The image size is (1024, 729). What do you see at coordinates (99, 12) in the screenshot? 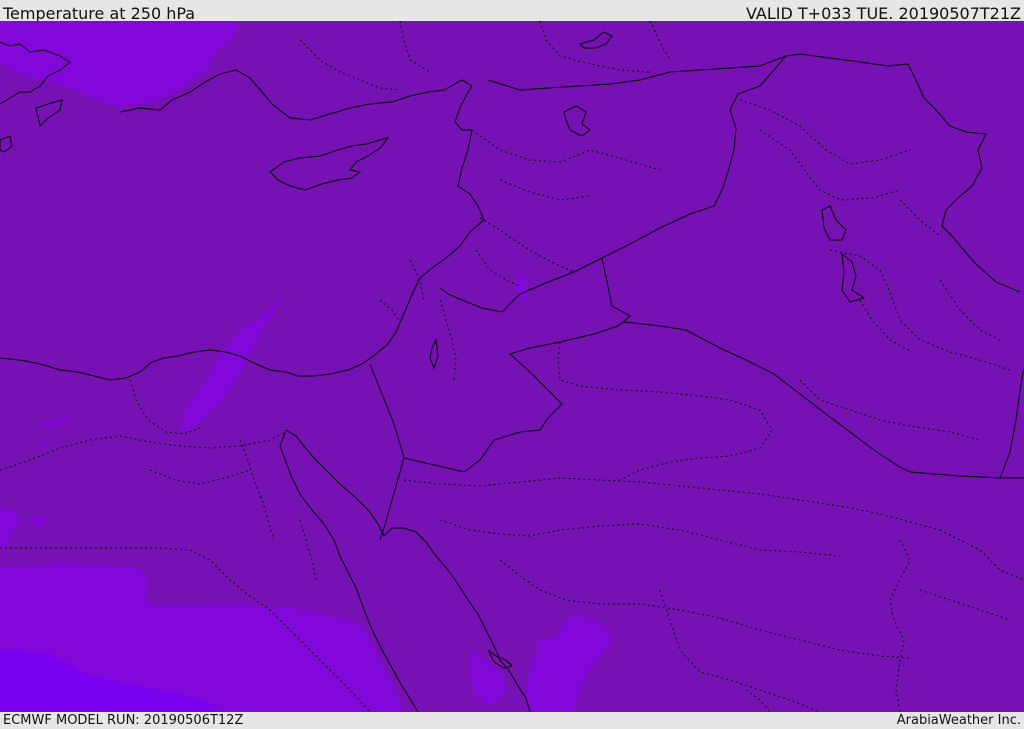
I see `map-title: Temperature at 250 hPa` at bounding box center [99, 12].